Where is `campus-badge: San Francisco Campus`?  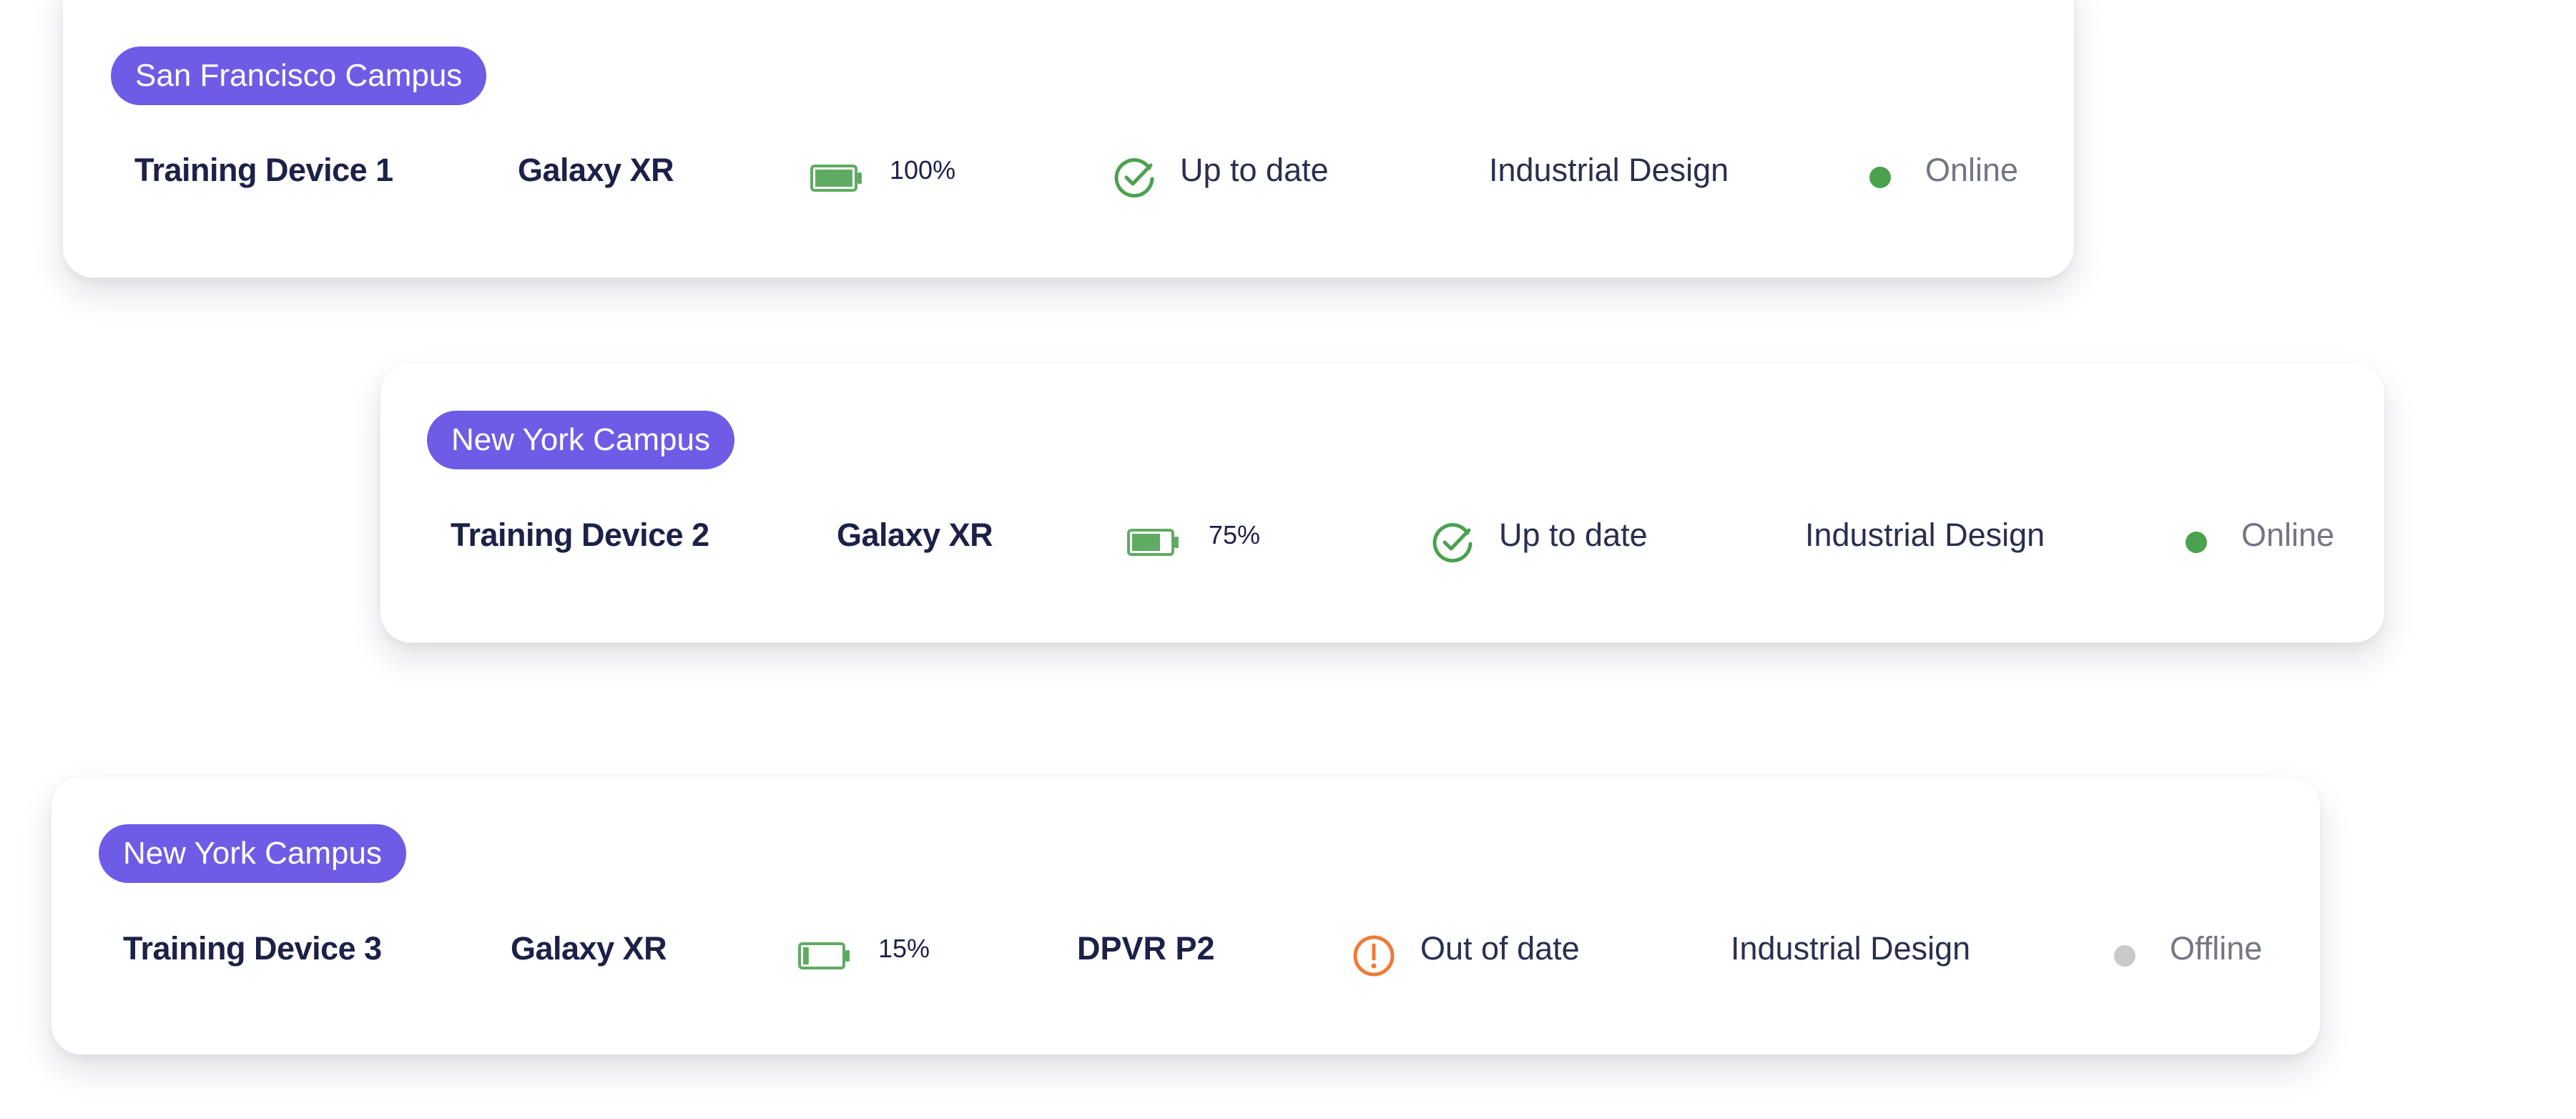
campus-badge: San Francisco Campus is located at coordinates (299, 76).